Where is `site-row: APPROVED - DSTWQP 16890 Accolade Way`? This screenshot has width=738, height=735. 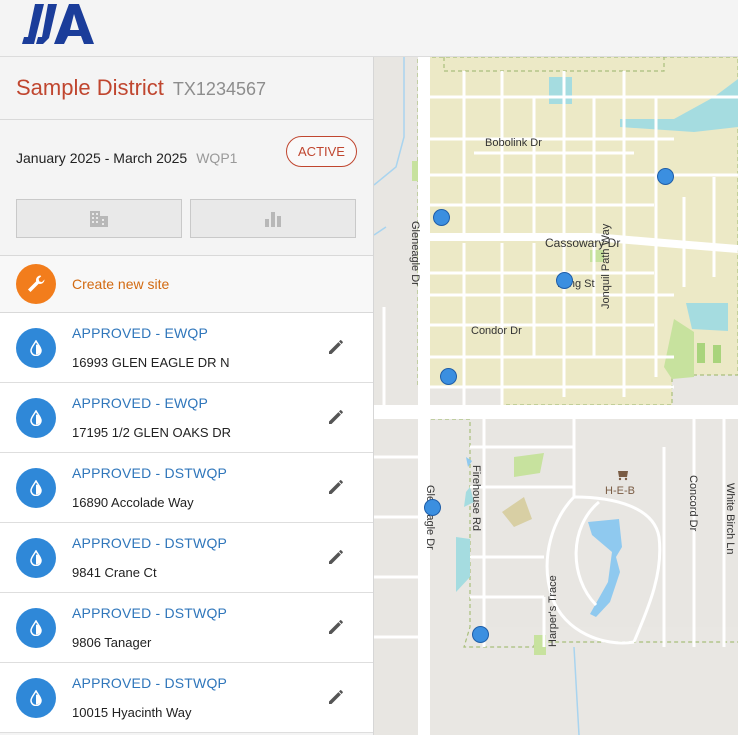
site-row: APPROVED - DSTWQP 16890 Accolade Way is located at coordinates (186, 488).